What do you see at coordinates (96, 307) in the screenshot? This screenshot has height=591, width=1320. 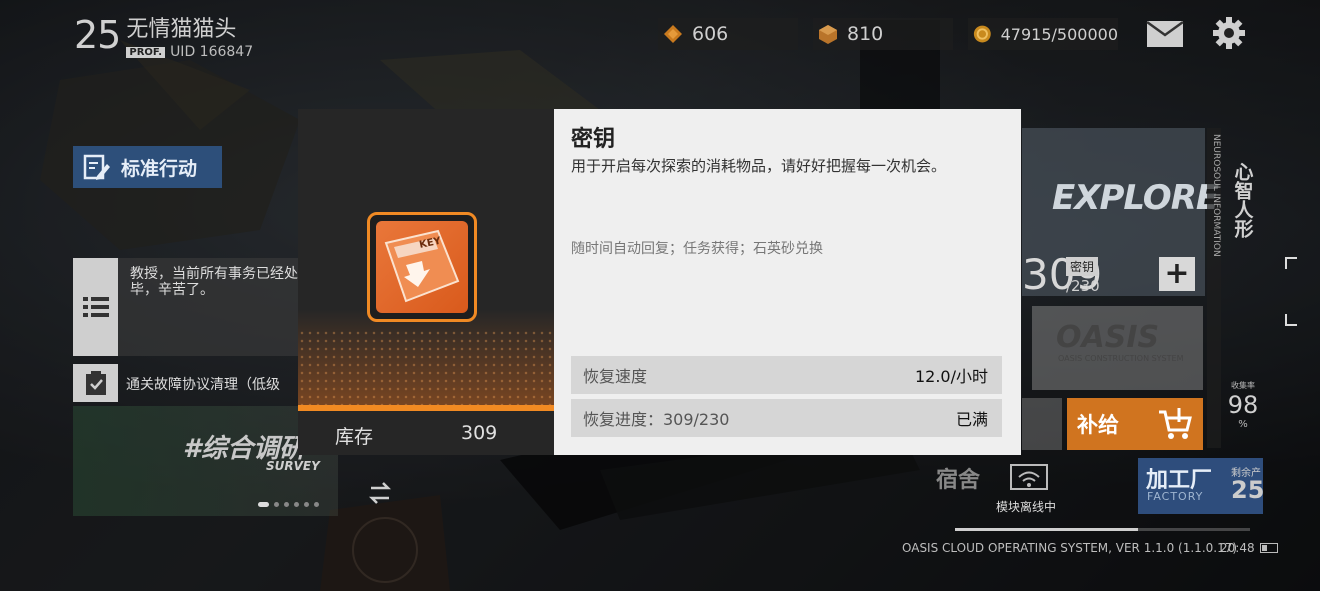 I see `list-icon` at bounding box center [96, 307].